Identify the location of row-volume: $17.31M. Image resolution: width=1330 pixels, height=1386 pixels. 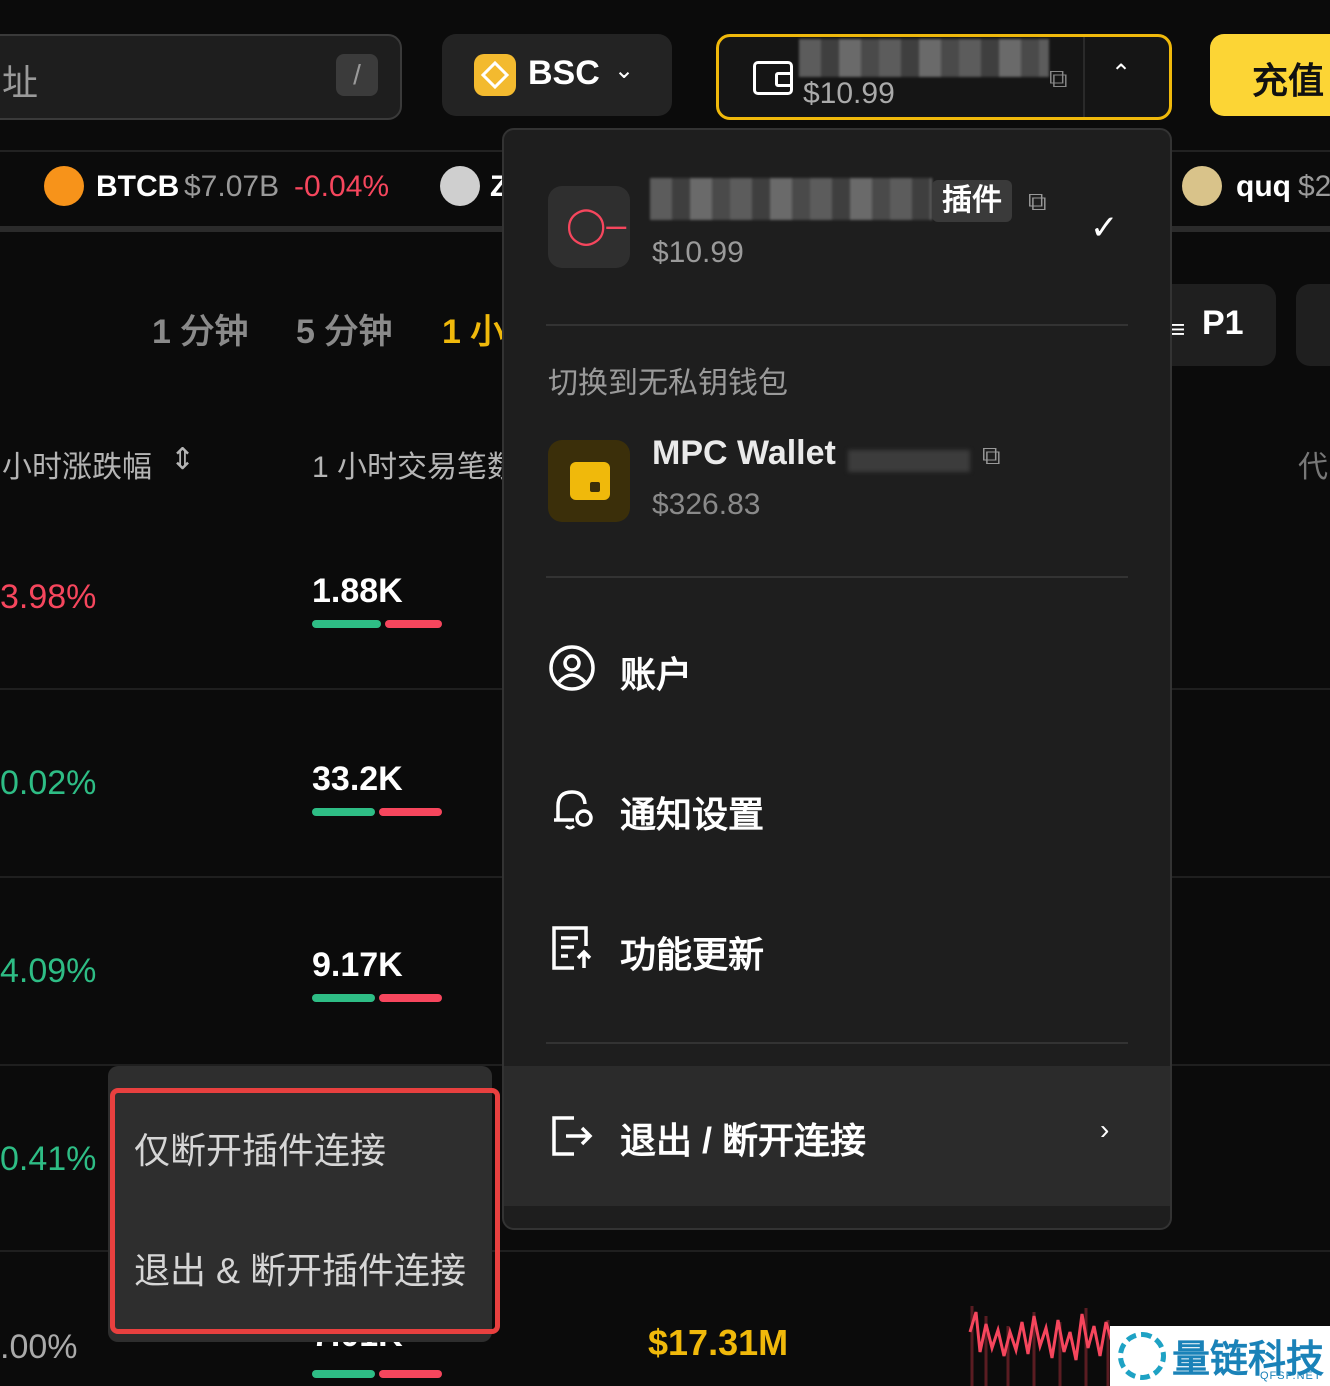
(718, 1342).